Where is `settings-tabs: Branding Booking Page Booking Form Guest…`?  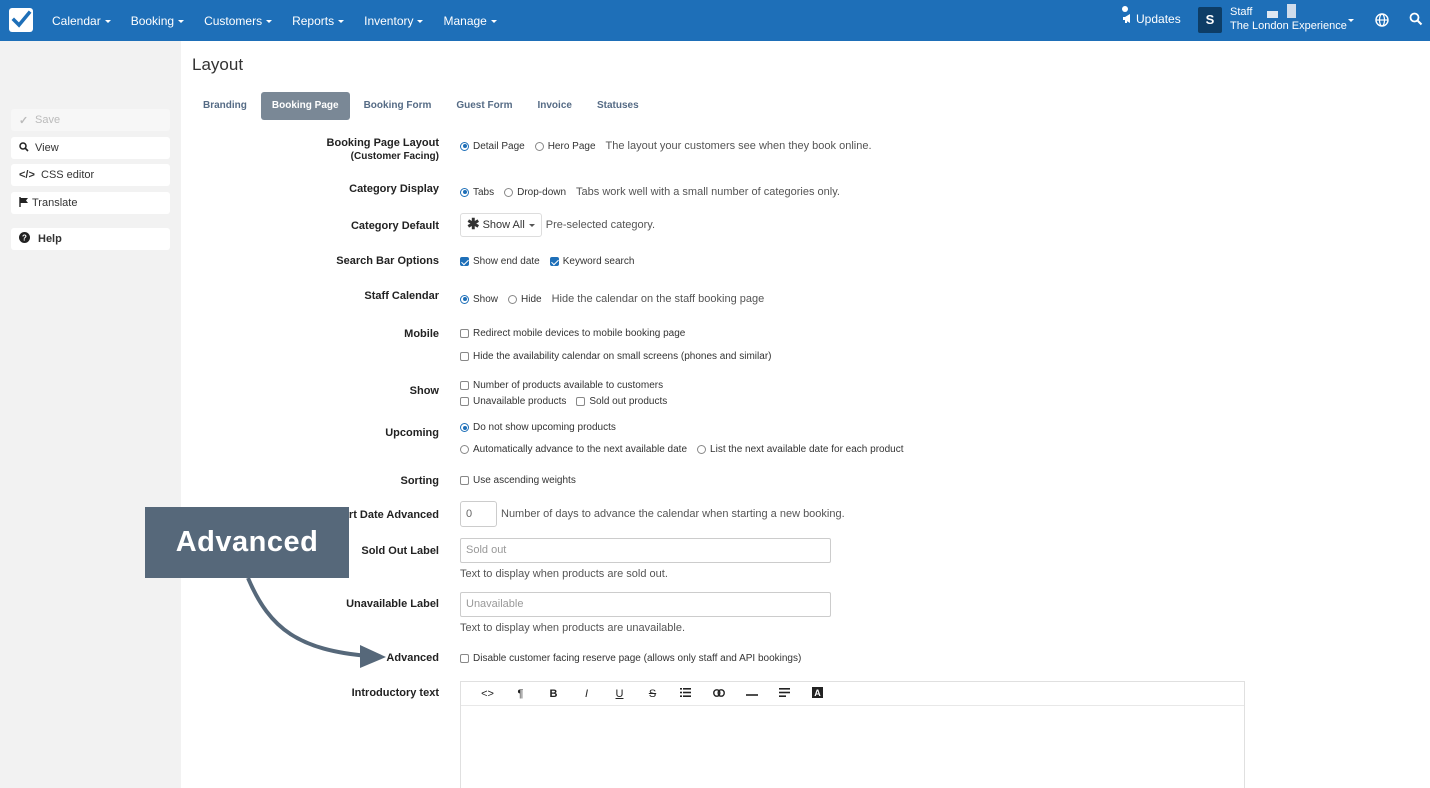 settings-tabs: Branding Booking Page Booking Form Guest… is located at coordinates (422, 106).